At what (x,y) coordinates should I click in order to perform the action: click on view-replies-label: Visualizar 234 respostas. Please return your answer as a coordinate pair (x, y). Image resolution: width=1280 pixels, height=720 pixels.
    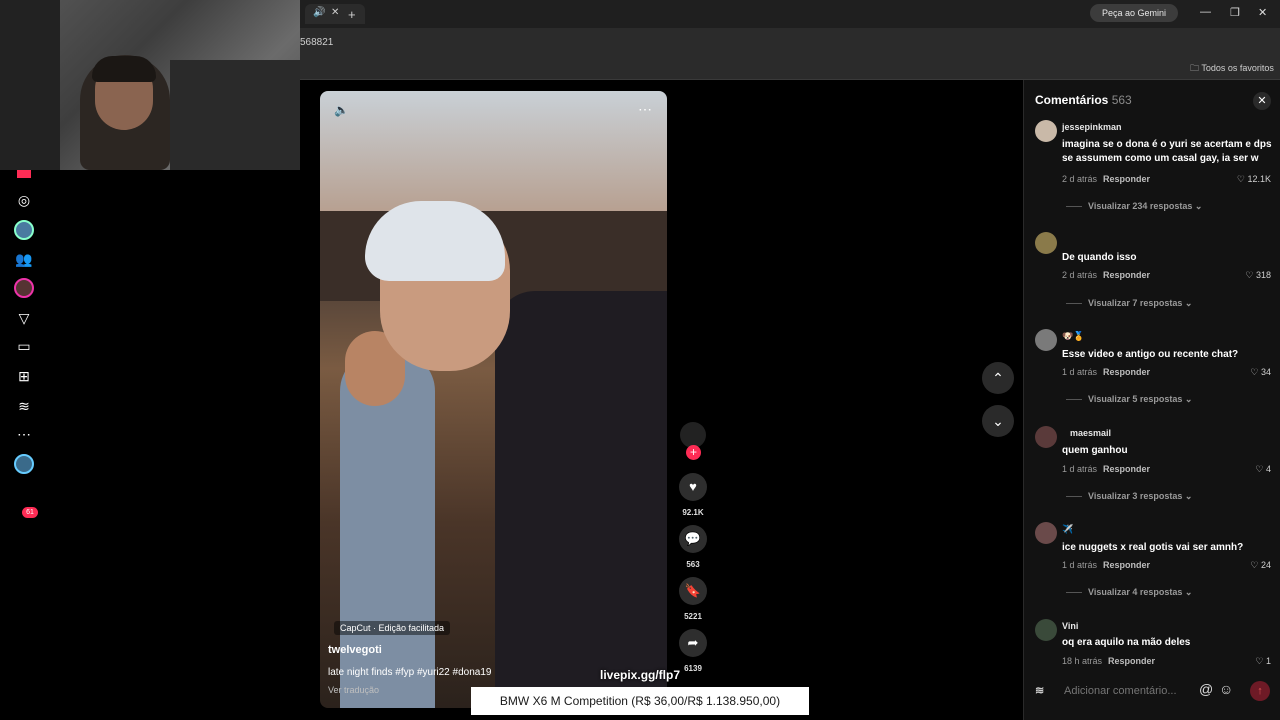
    Looking at the image, I should click on (1140, 206).